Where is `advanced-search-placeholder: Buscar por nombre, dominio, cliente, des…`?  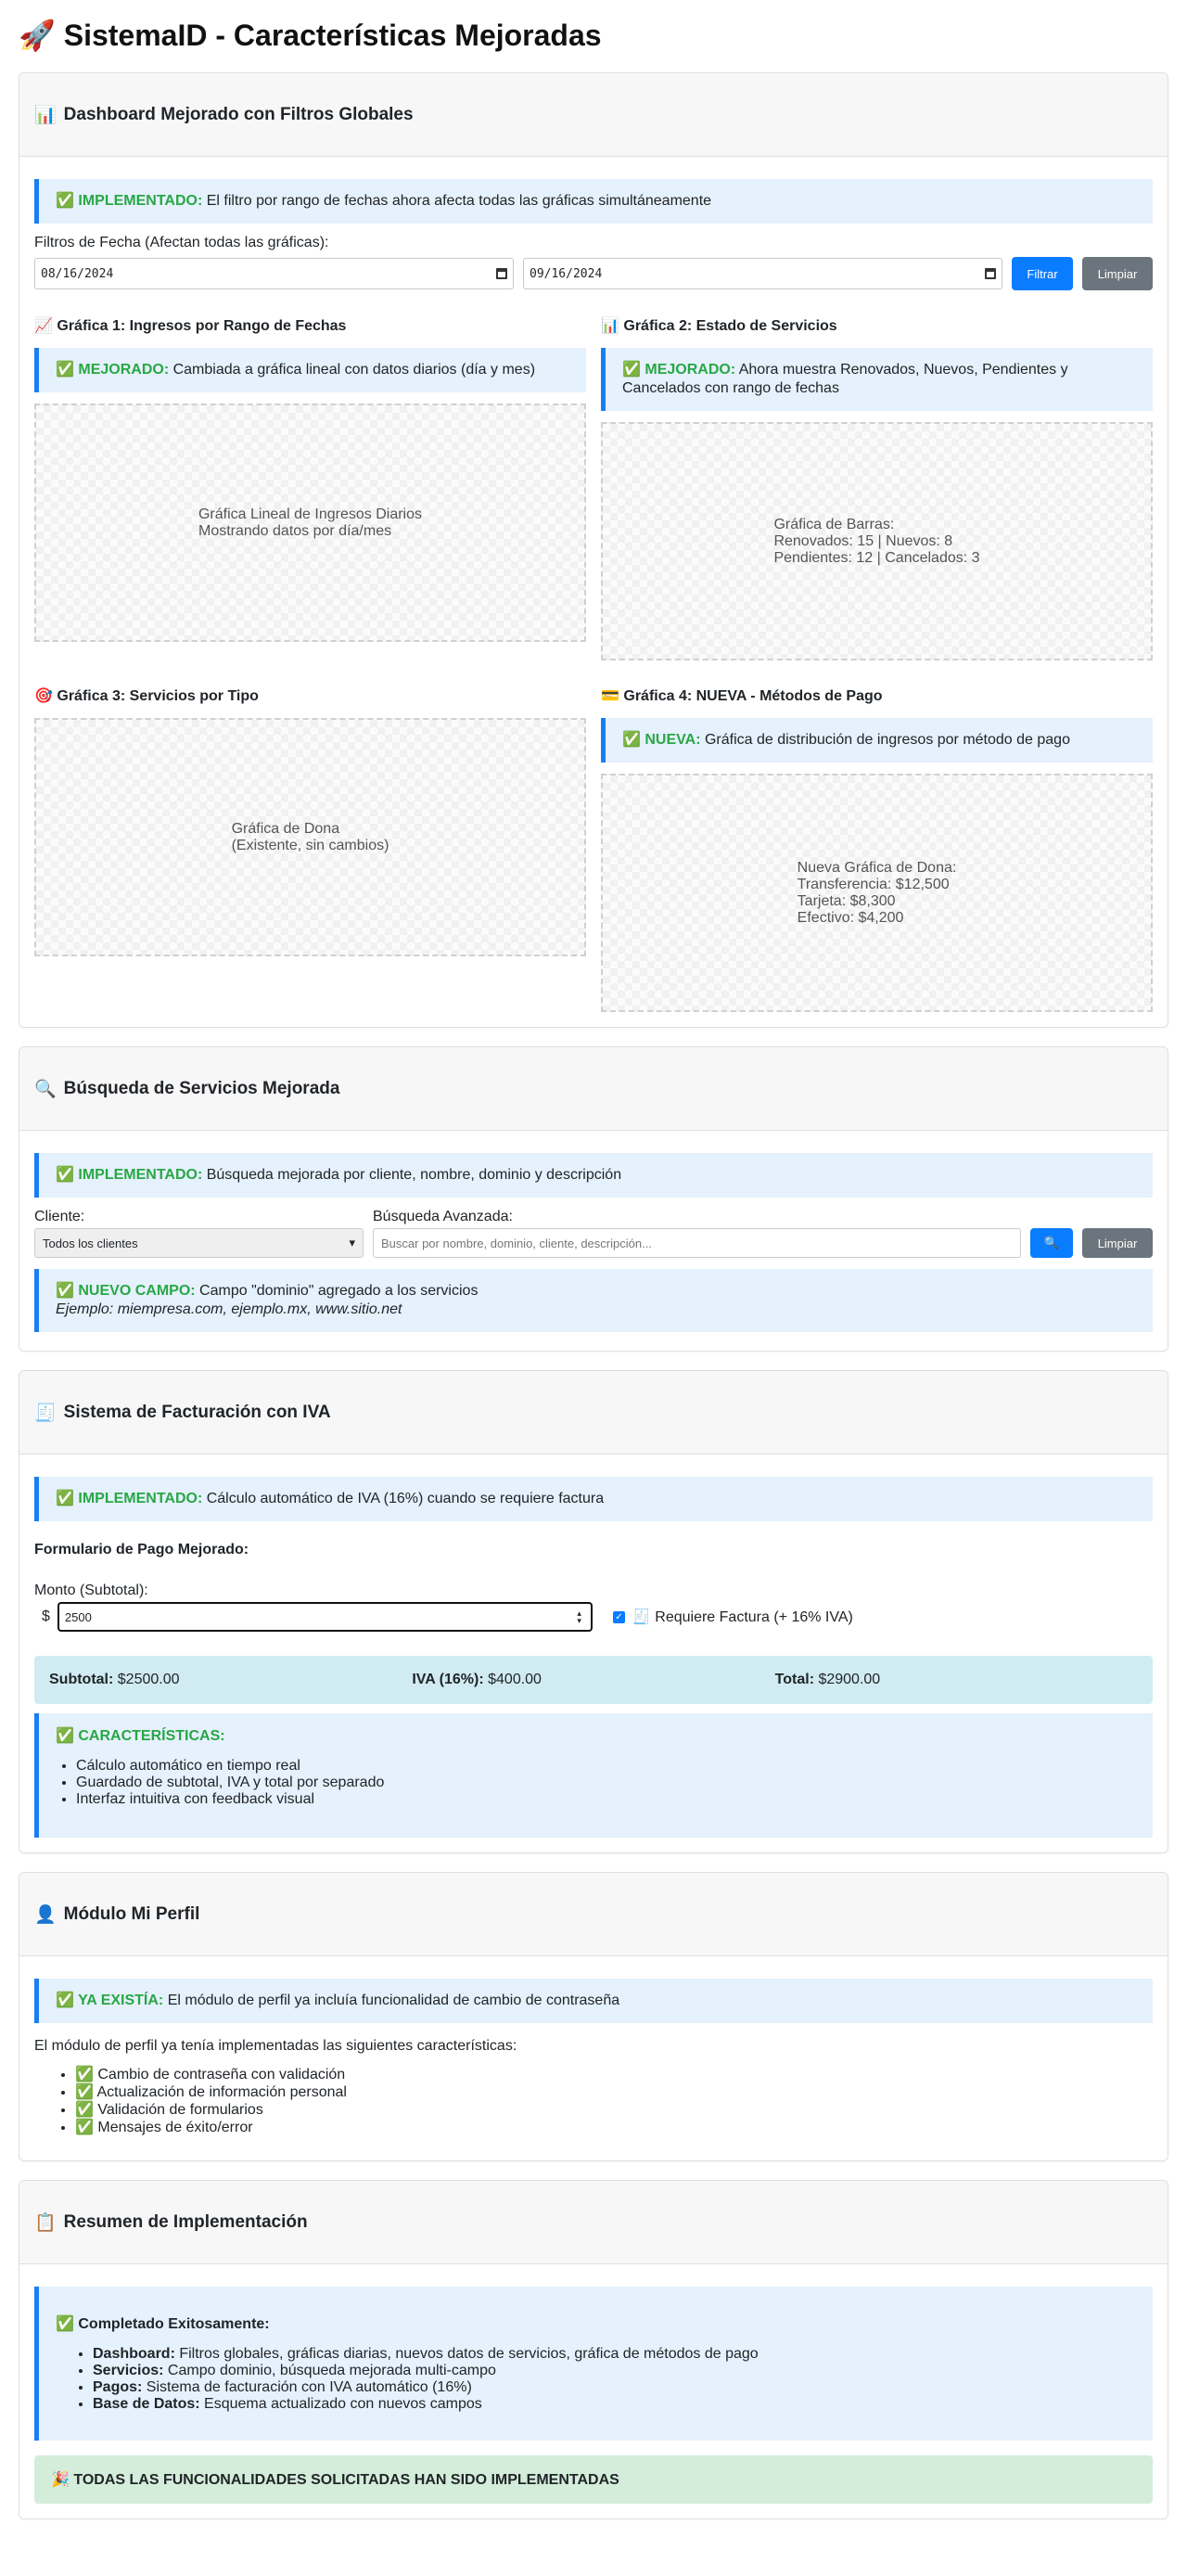 advanced-search-placeholder: Buscar por nombre, dominio, cliente, des… is located at coordinates (516, 1243).